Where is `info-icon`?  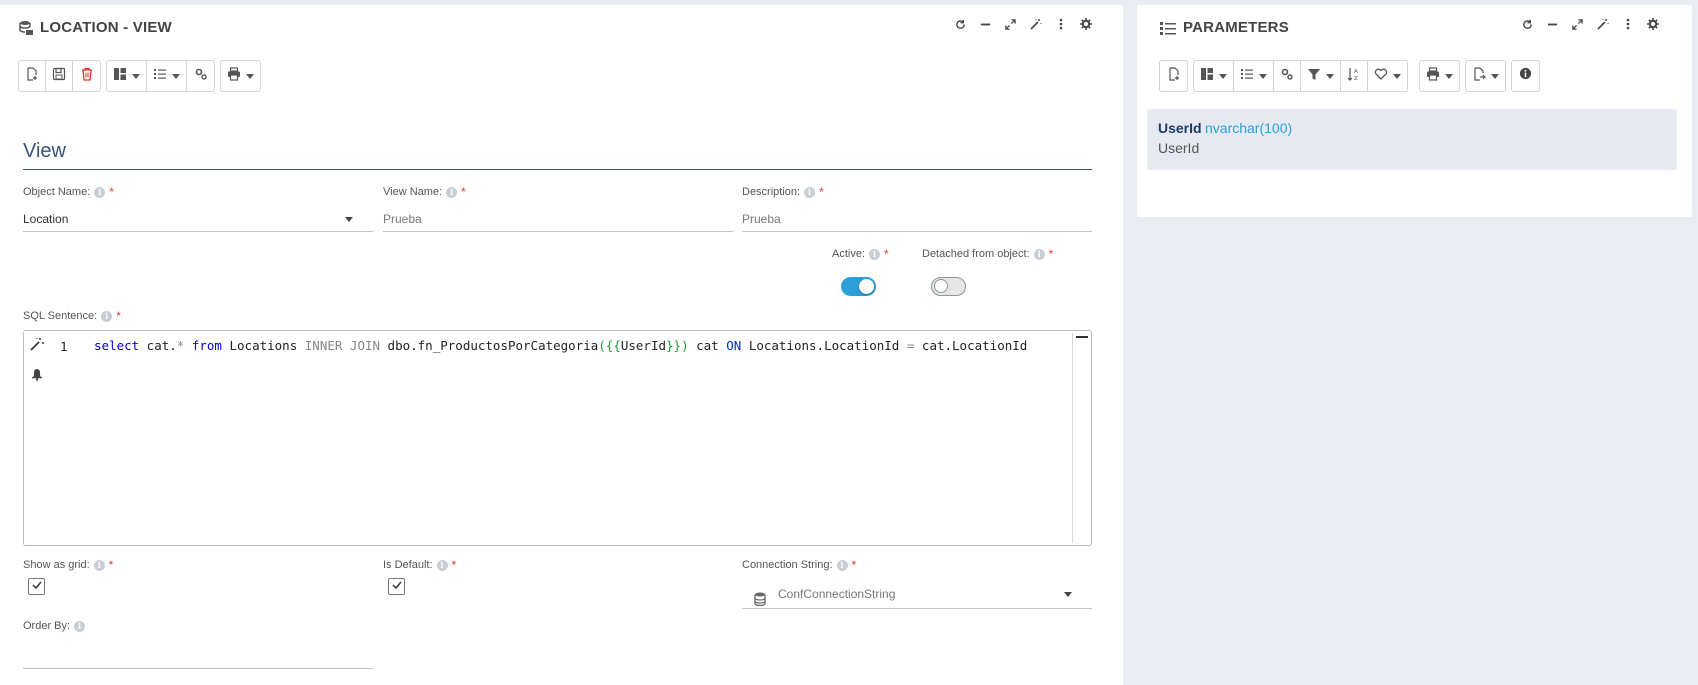
info-icon is located at coordinates (1525, 76).